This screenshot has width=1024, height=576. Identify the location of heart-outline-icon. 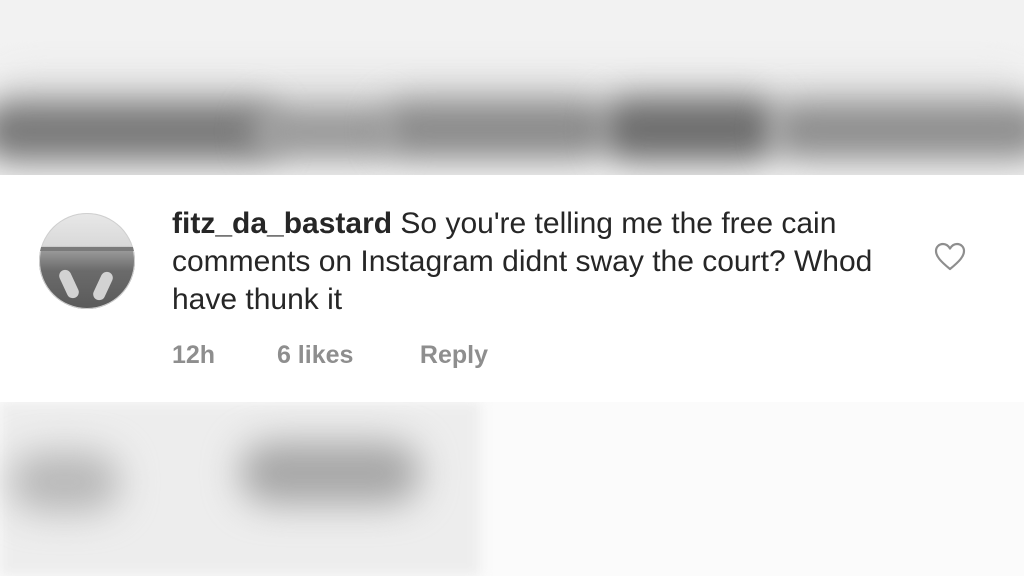
(950, 257).